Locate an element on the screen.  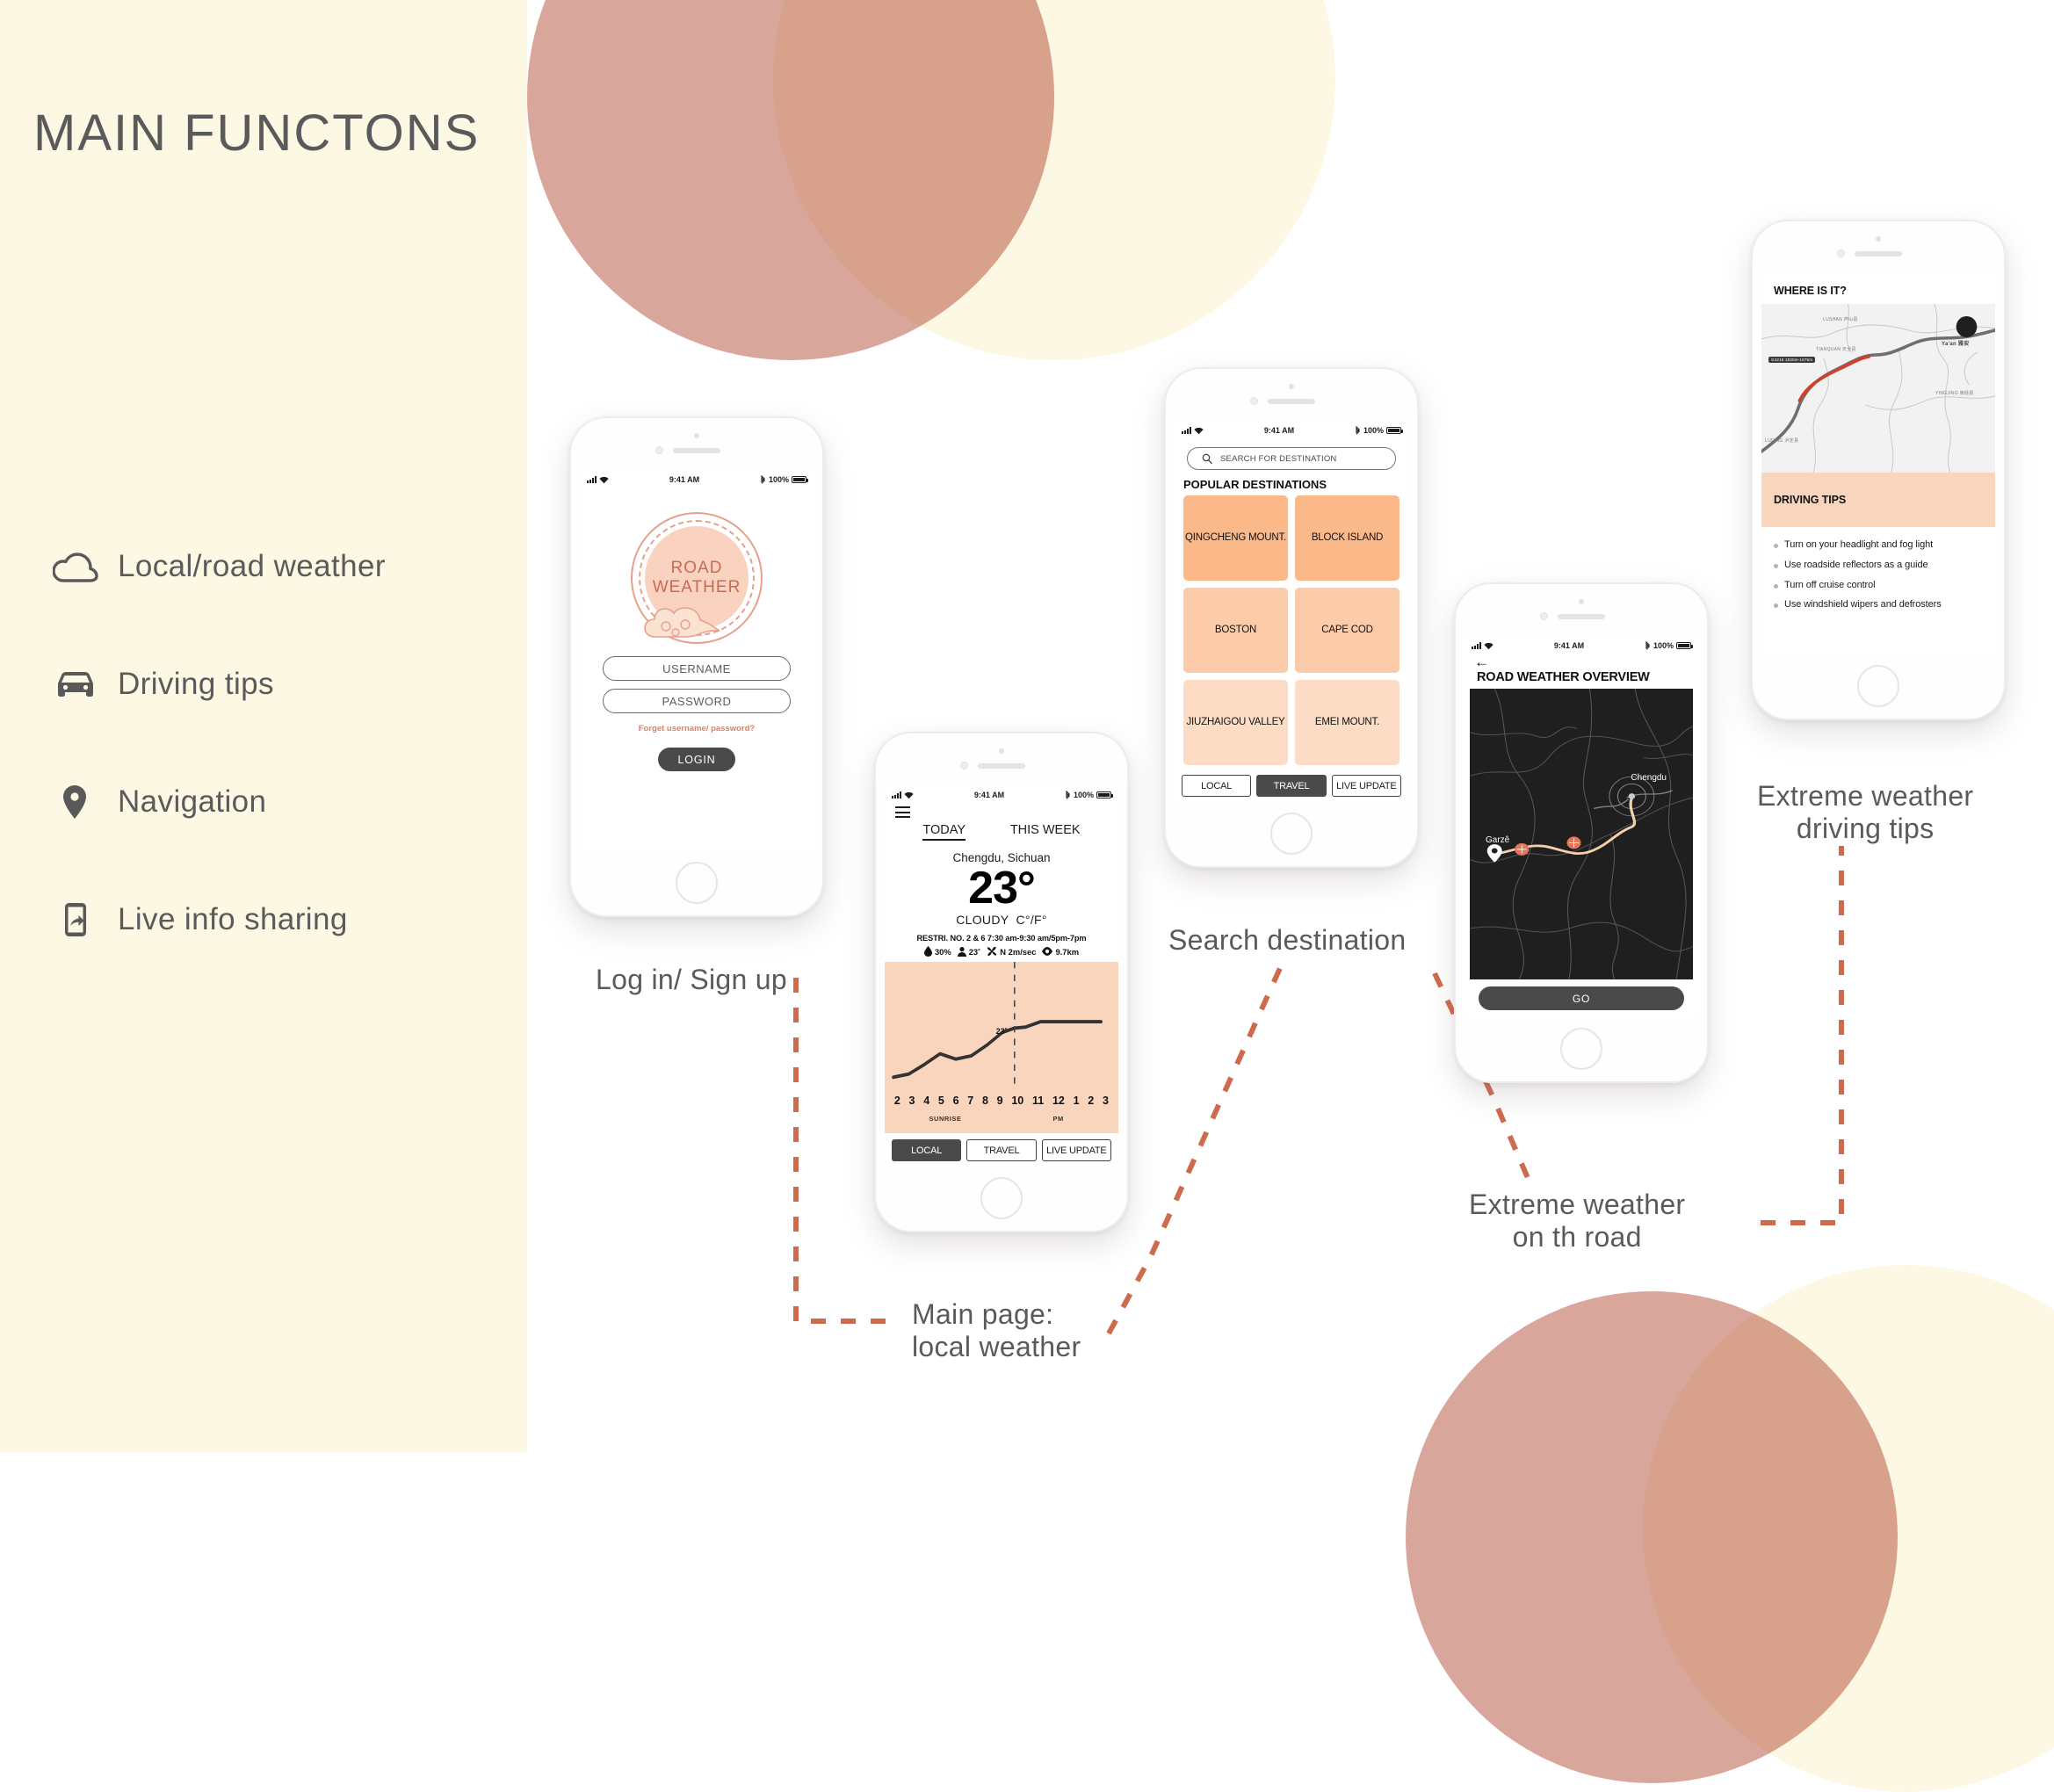
chart-hour-axis: 2 3 4 5 6 7 8 9 10 11 12 1 2 3 is located at coordinates (1002, 1101).